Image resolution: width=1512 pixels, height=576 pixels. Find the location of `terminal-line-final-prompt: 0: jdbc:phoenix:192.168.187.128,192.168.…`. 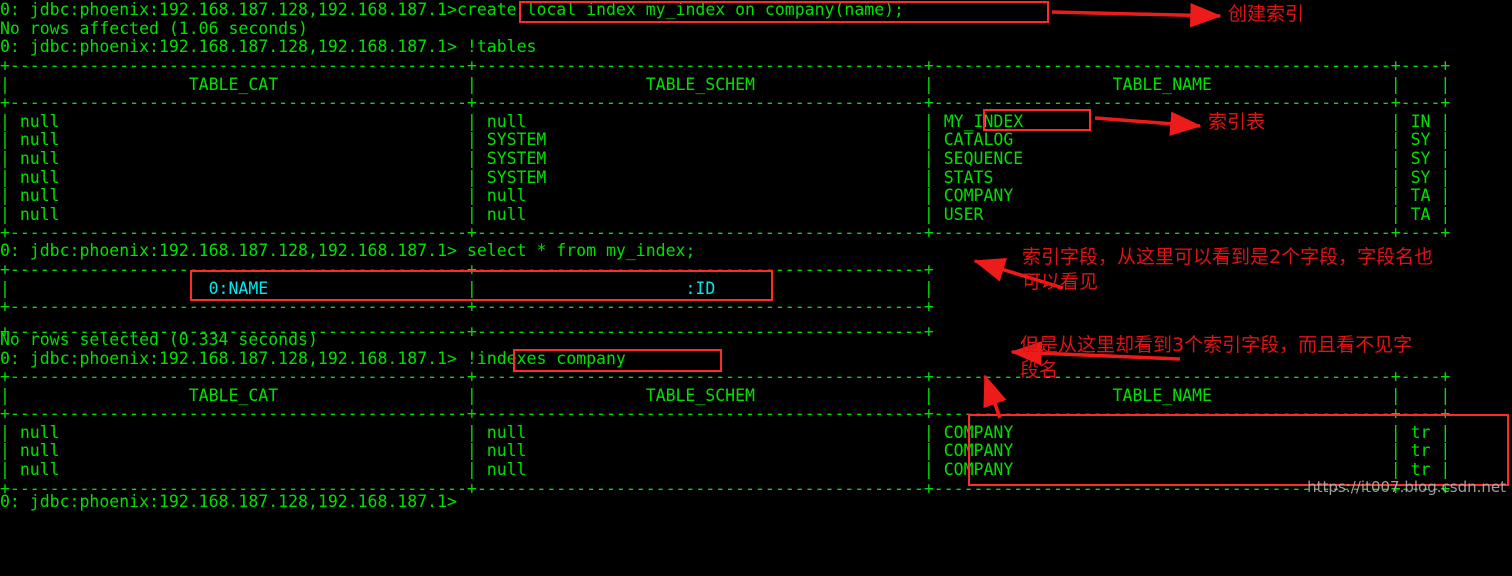

terminal-line-final-prompt: 0: jdbc:phoenix:192.168.187.128,192.168.… is located at coordinates (228, 502).